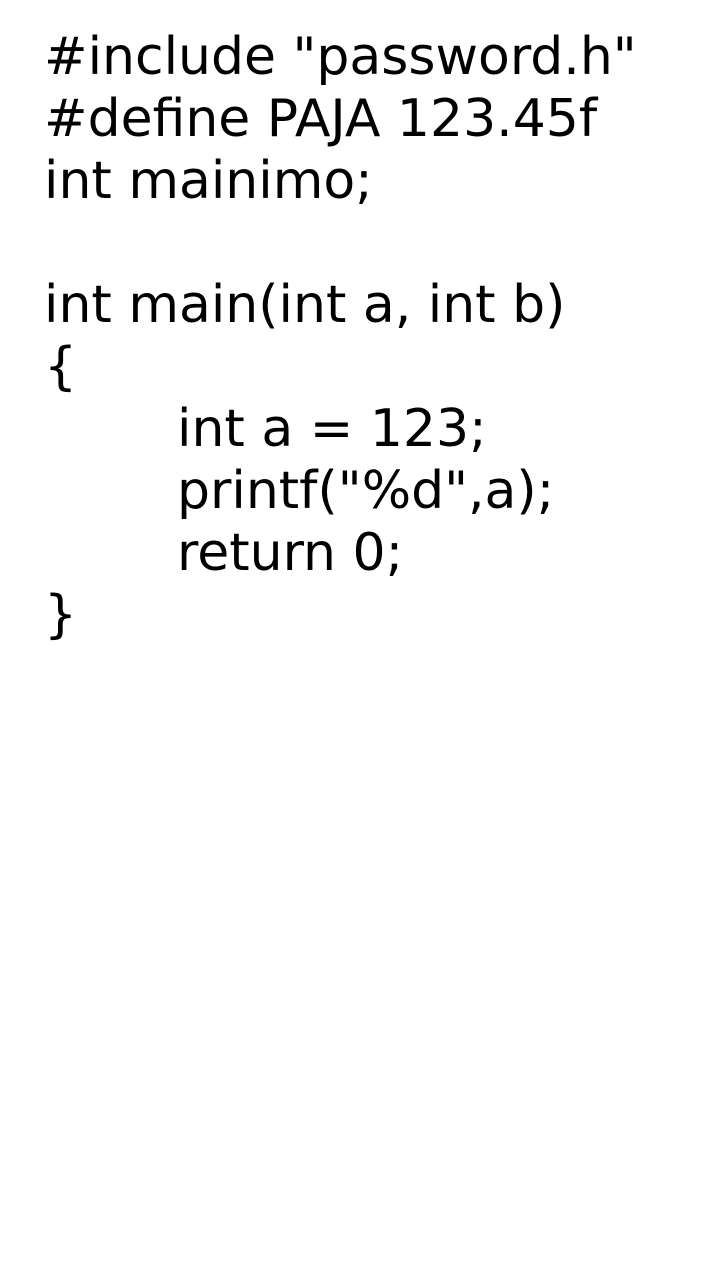 Image resolution: width=720 pixels, height=1280 pixels. What do you see at coordinates (340, 57) in the screenshot?
I see `code-line-include: #include "password.h"` at bounding box center [340, 57].